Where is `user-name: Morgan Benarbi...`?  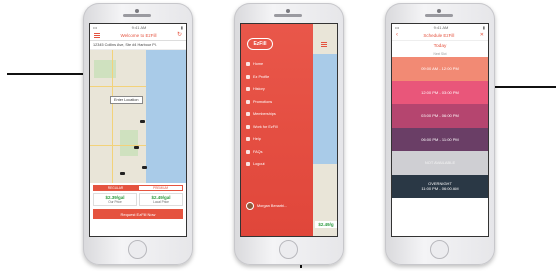
user-name: Morgan Benarbi... is located at coordinates (272, 206).